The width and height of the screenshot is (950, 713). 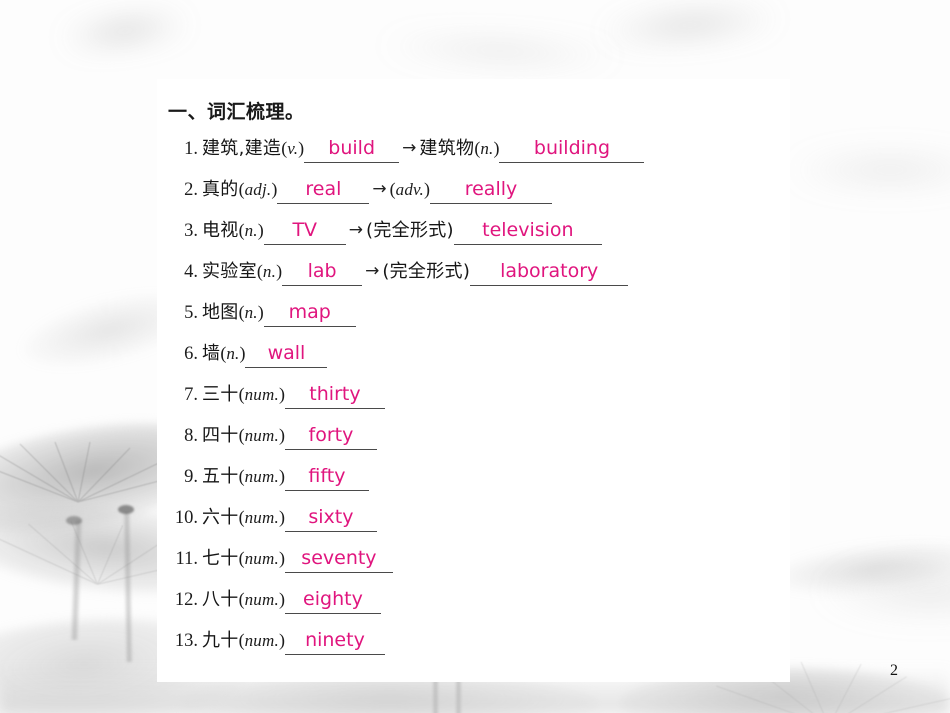 What do you see at coordinates (186, 559) in the screenshot?
I see `vocab-row-number: 11.` at bounding box center [186, 559].